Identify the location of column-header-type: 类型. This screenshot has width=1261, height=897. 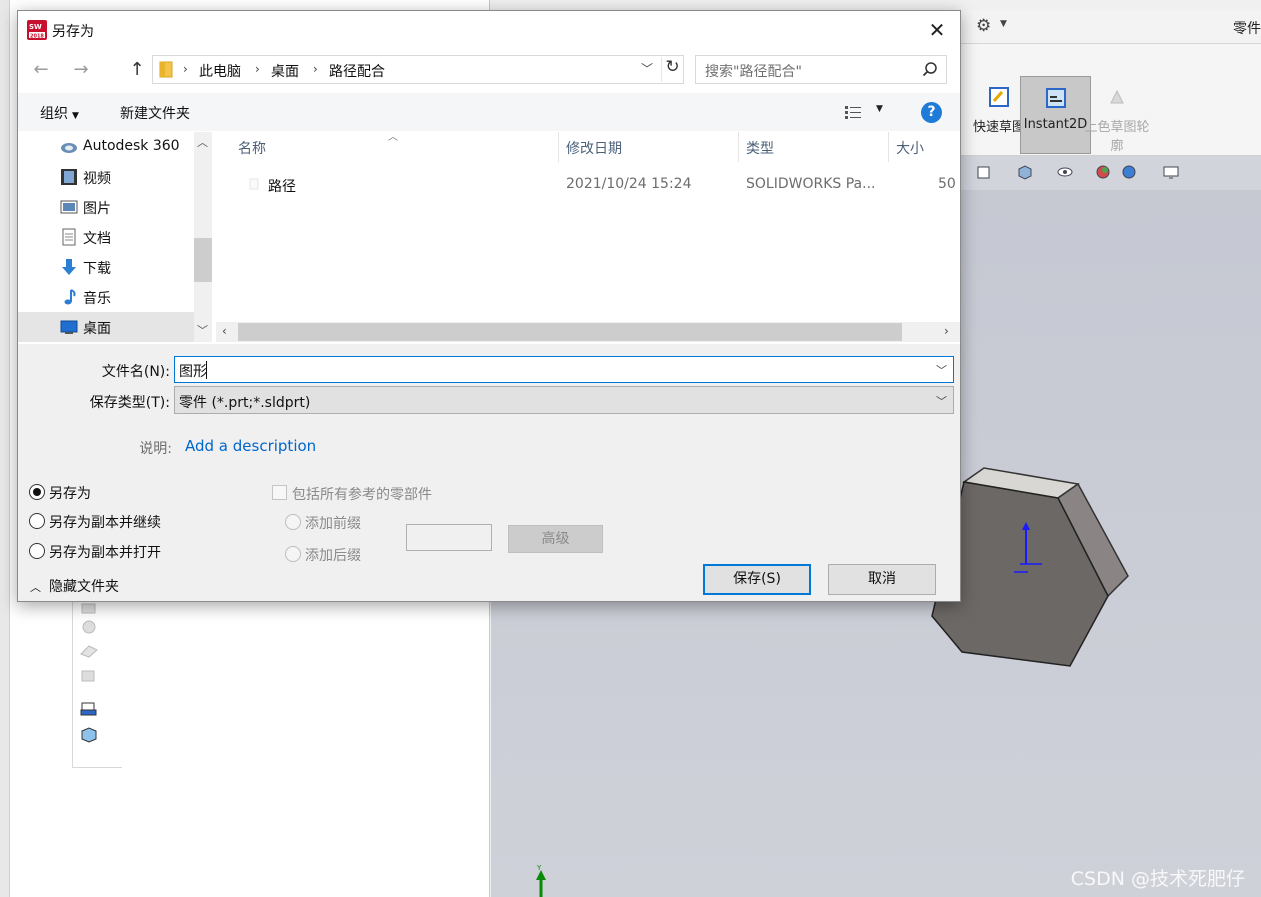
(760, 153).